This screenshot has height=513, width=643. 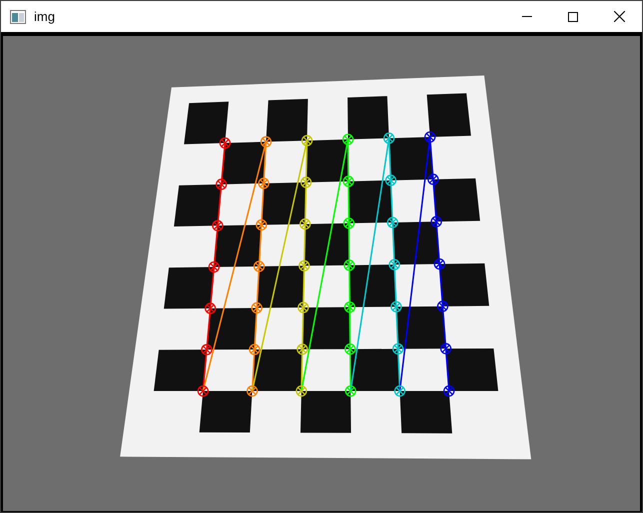 What do you see at coordinates (44, 17) in the screenshot?
I see `window-title: img` at bounding box center [44, 17].